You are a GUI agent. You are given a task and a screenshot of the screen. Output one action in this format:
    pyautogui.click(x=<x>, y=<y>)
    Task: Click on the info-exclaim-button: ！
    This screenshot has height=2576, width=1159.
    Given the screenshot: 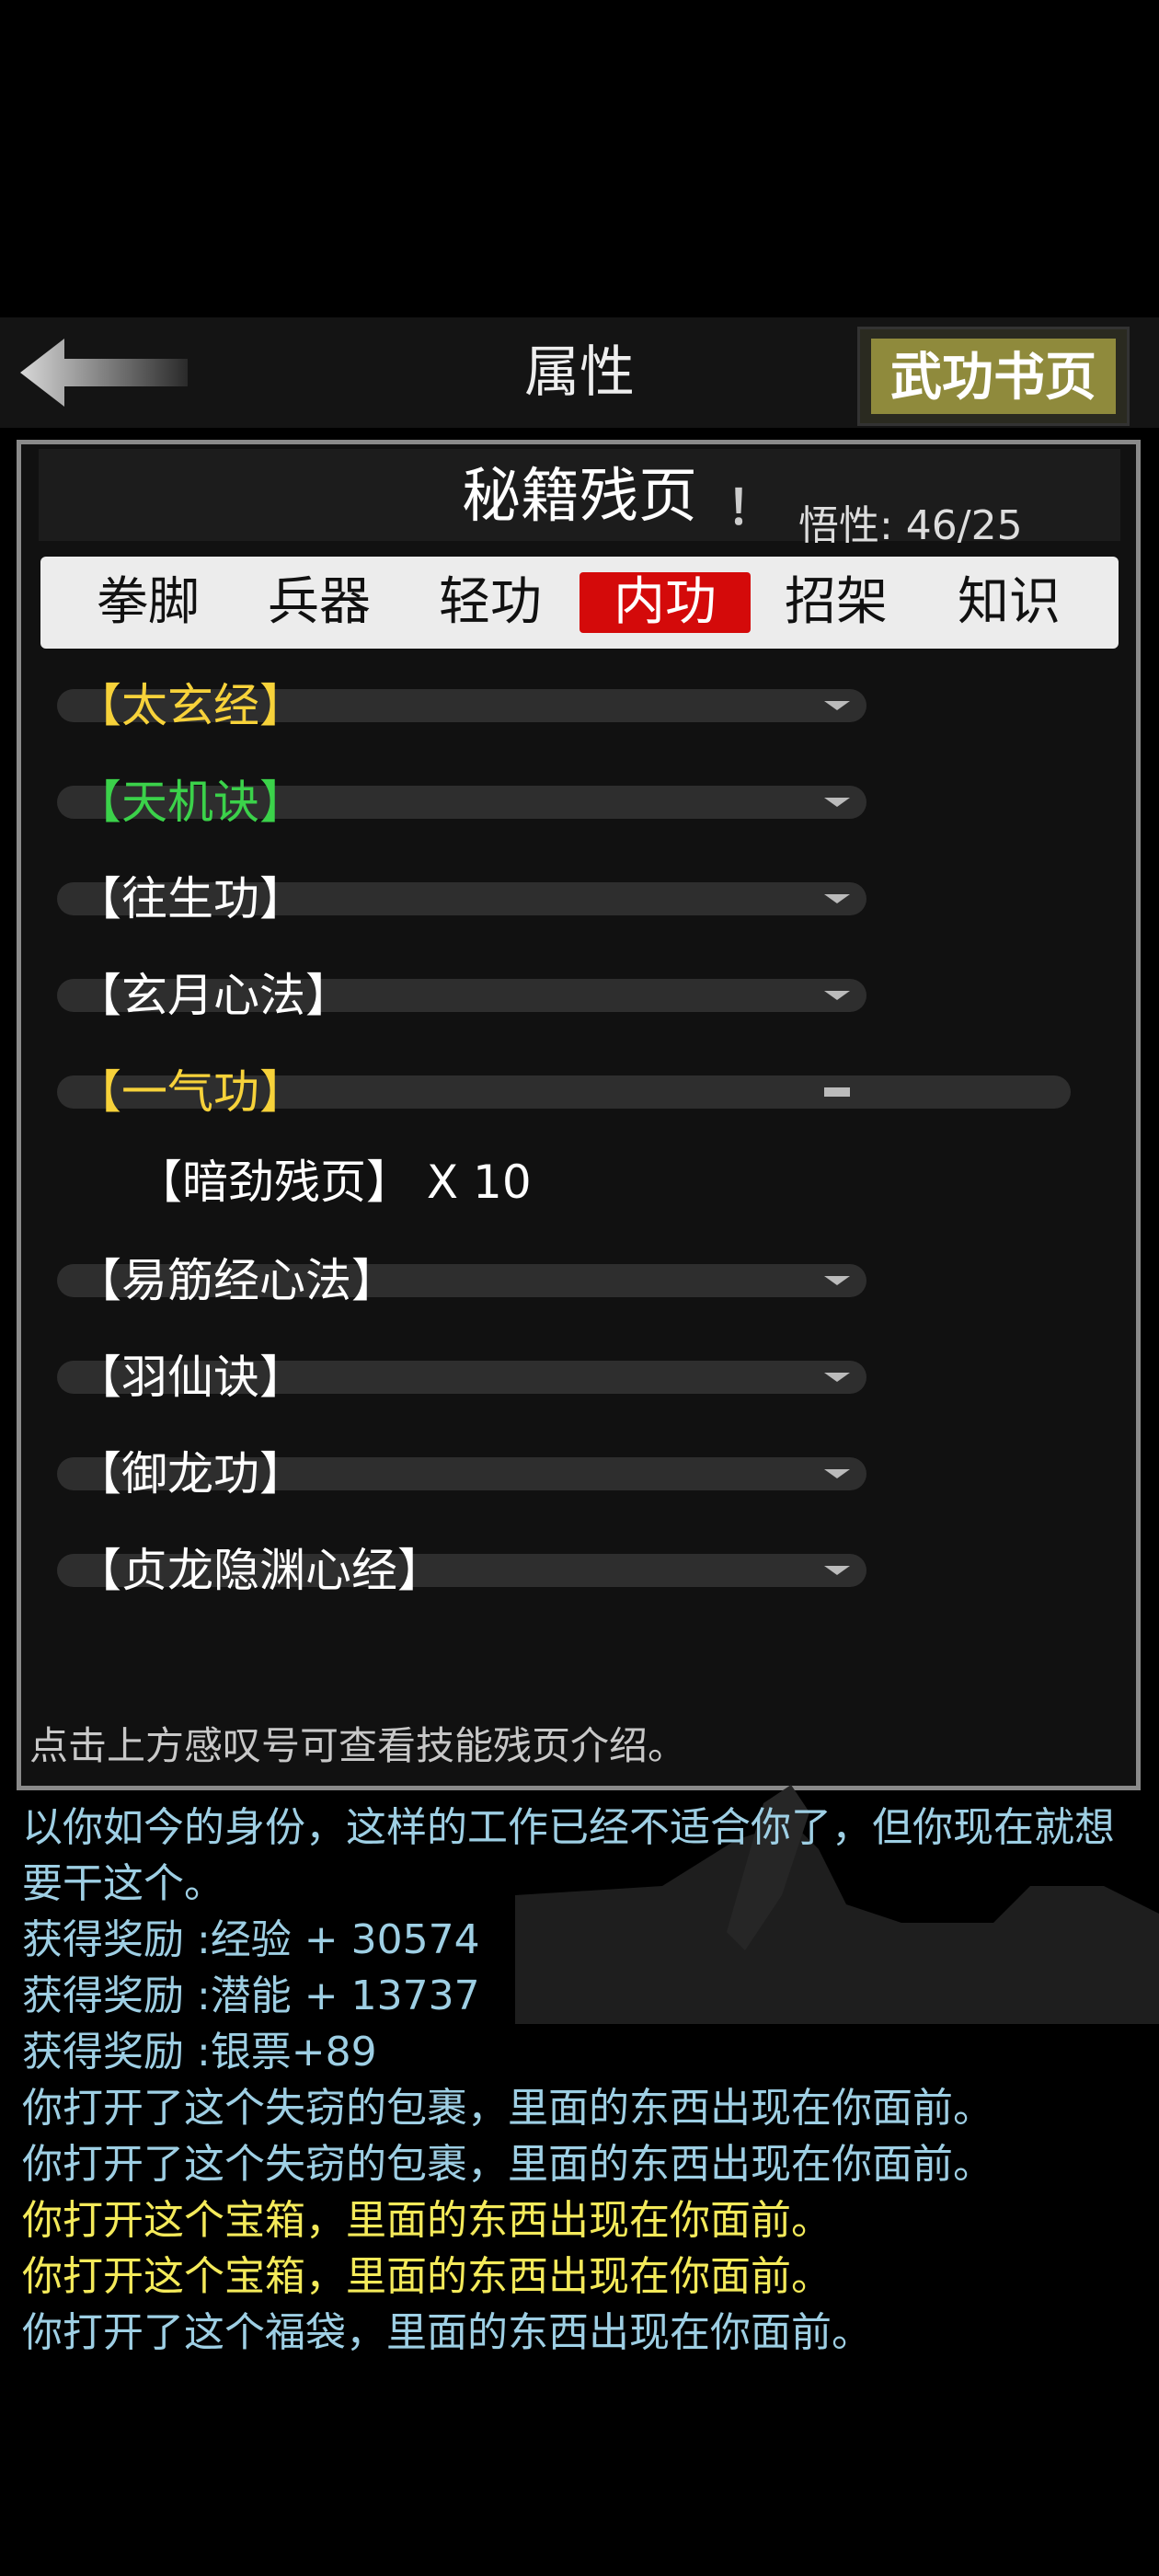 What is the action you would take?
    pyautogui.click(x=751, y=503)
    